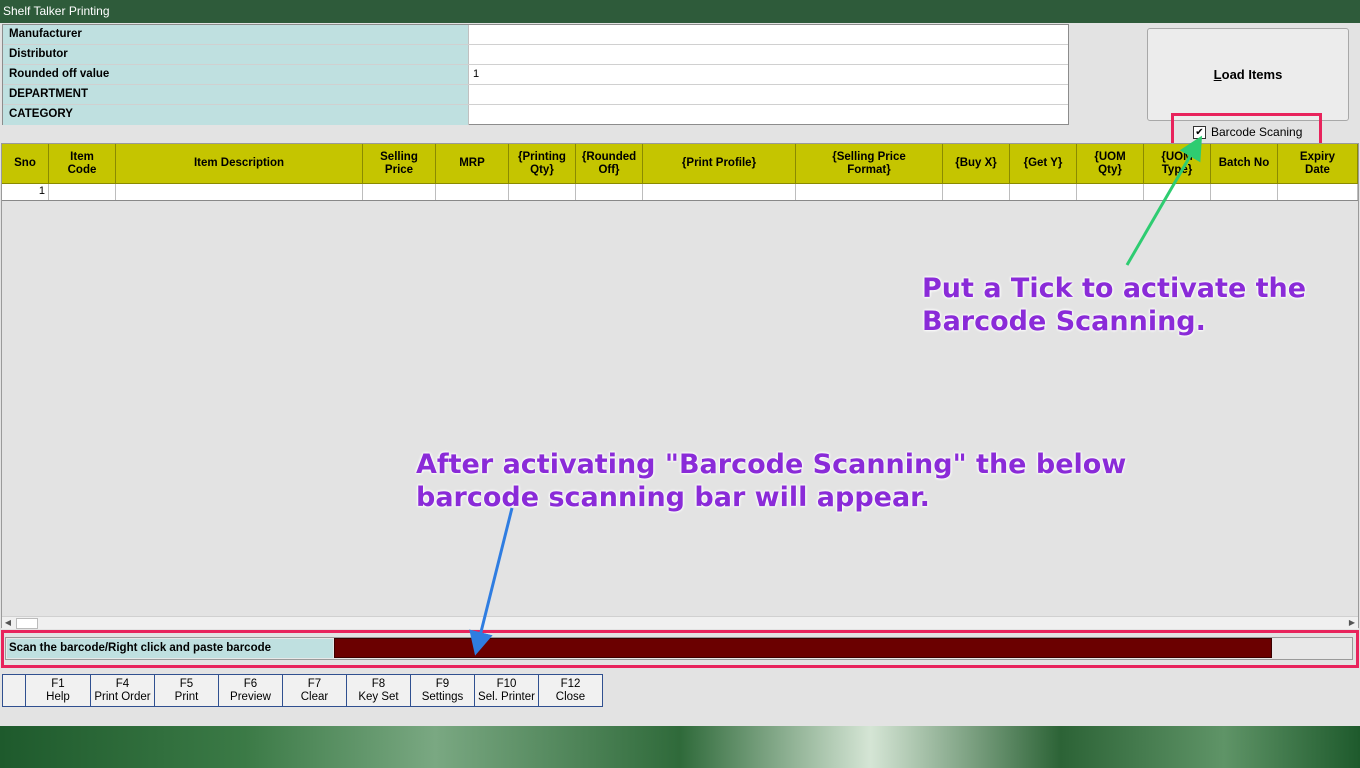  What do you see at coordinates (399, 164) in the screenshot?
I see `col-header-selling-price: Selling Price` at bounding box center [399, 164].